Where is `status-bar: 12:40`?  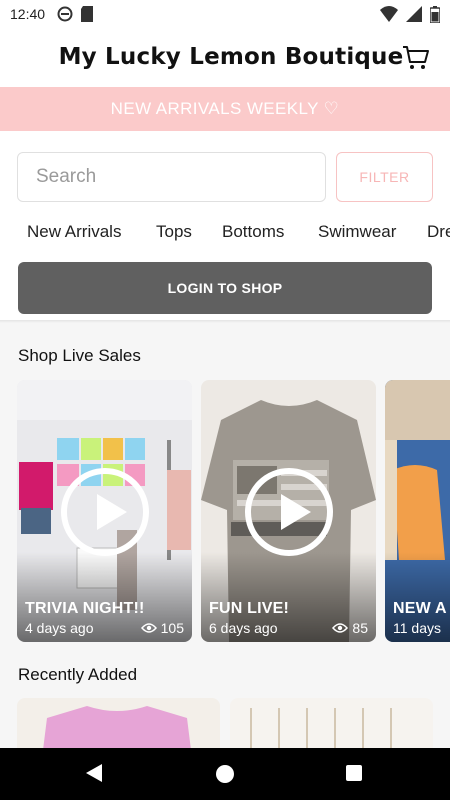
status-bar: 12:40 is located at coordinates (225, 14).